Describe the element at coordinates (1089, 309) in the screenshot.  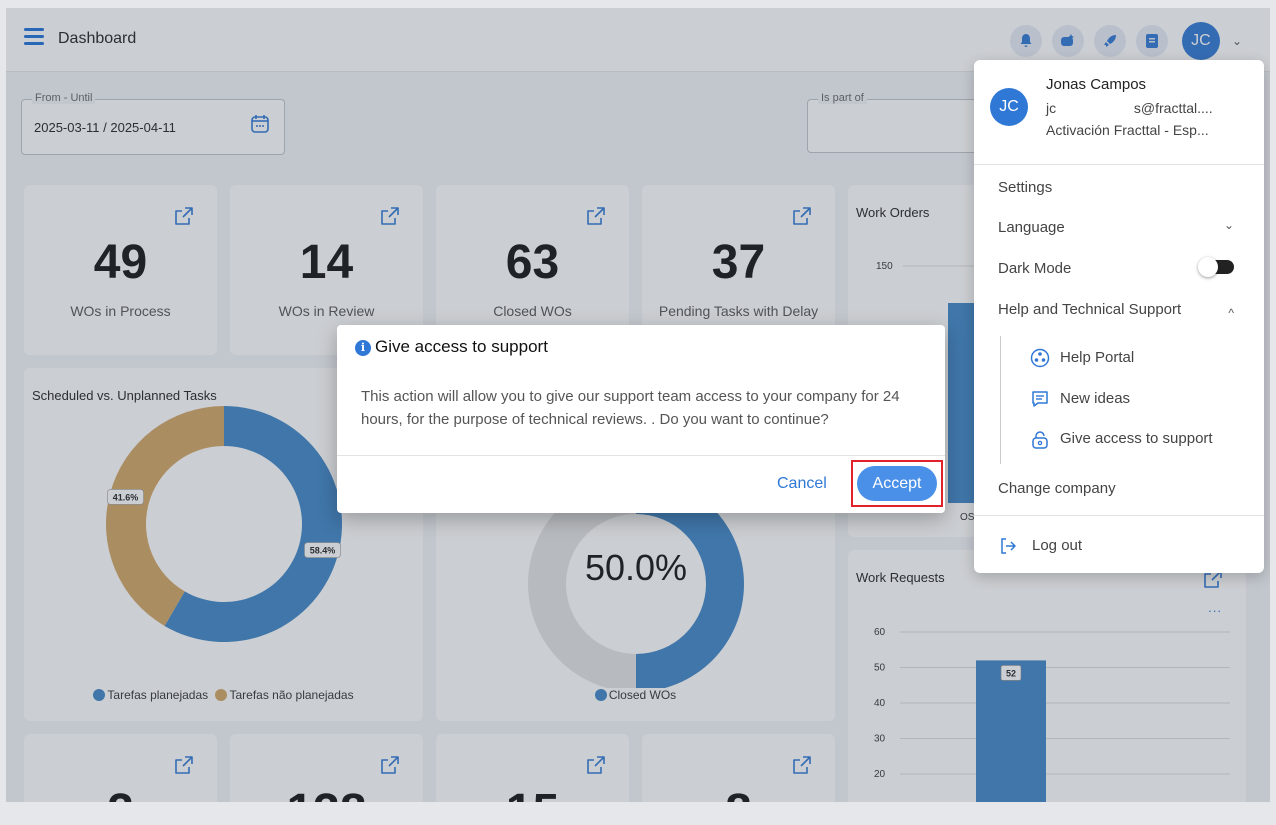
I see `help-support-item: Help and Technical Support` at that location.